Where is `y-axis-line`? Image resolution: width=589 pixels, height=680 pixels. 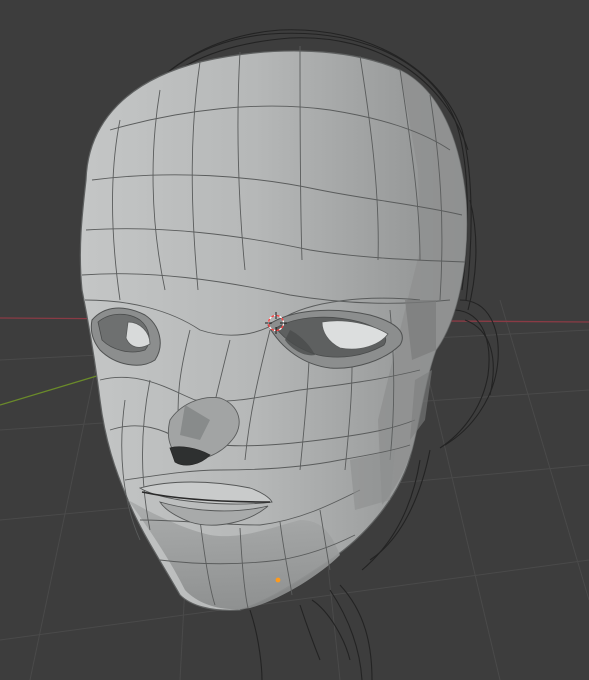
y-axis-line is located at coordinates (55, 388).